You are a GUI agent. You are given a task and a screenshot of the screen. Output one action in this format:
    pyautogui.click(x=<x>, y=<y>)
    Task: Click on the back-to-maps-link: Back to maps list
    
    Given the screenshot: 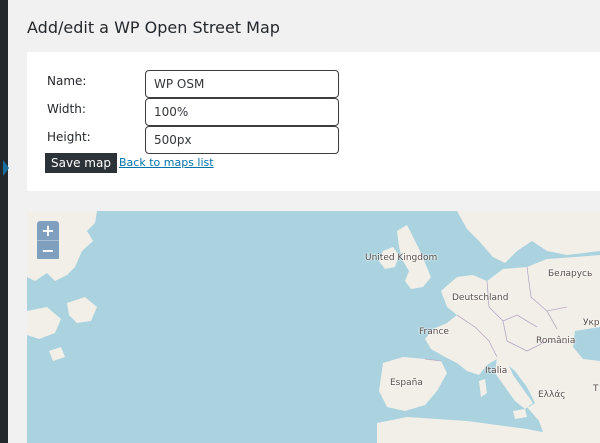 What is the action you would take?
    pyautogui.click(x=166, y=162)
    